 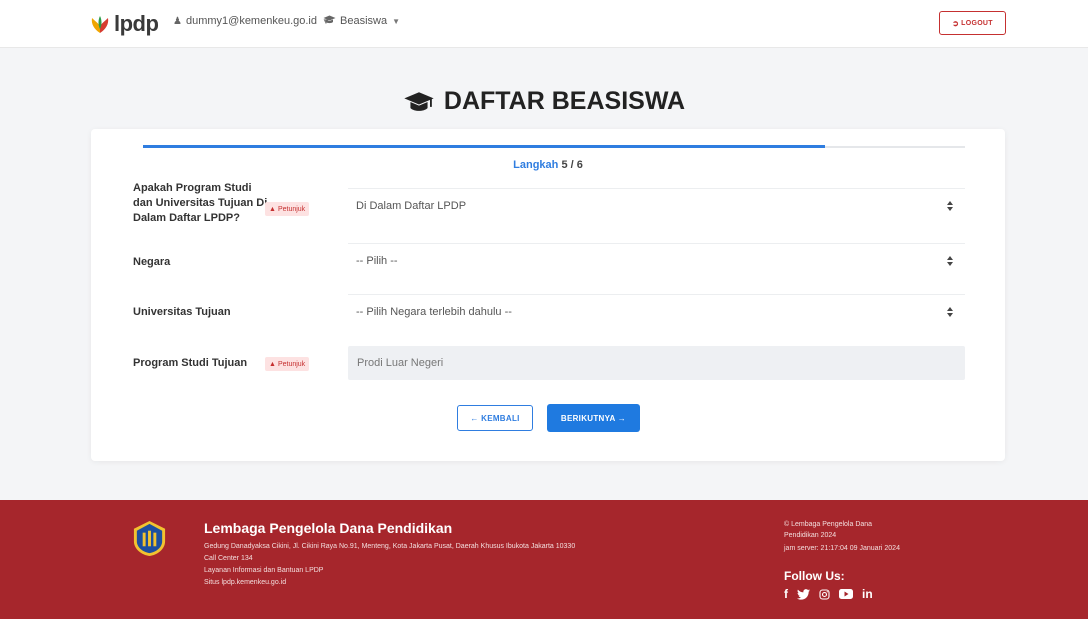 What do you see at coordinates (656, 205) in the screenshot?
I see `program-in-list-select: Di Dalam Daftar LPDP` at bounding box center [656, 205].